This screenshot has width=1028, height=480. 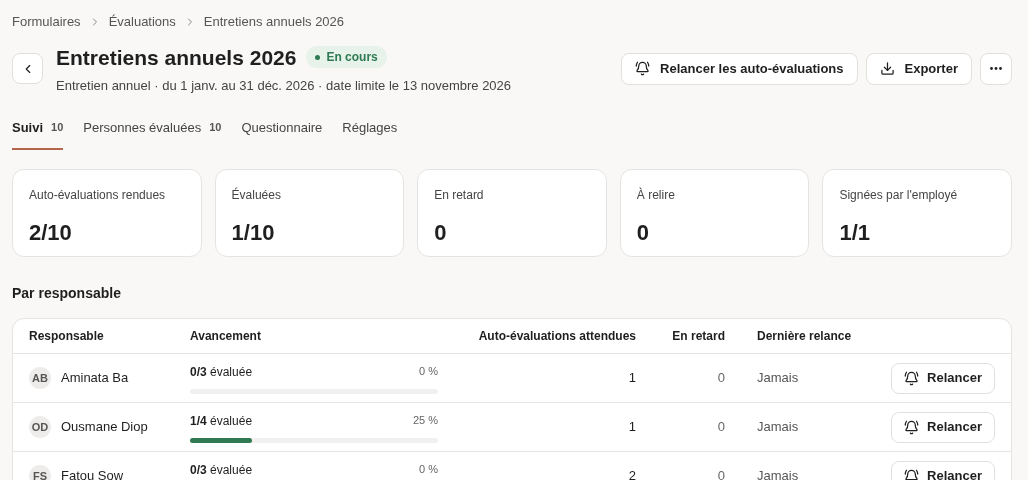 What do you see at coordinates (142, 22) in the screenshot?
I see `breadcrumb-item: Évaluations` at bounding box center [142, 22].